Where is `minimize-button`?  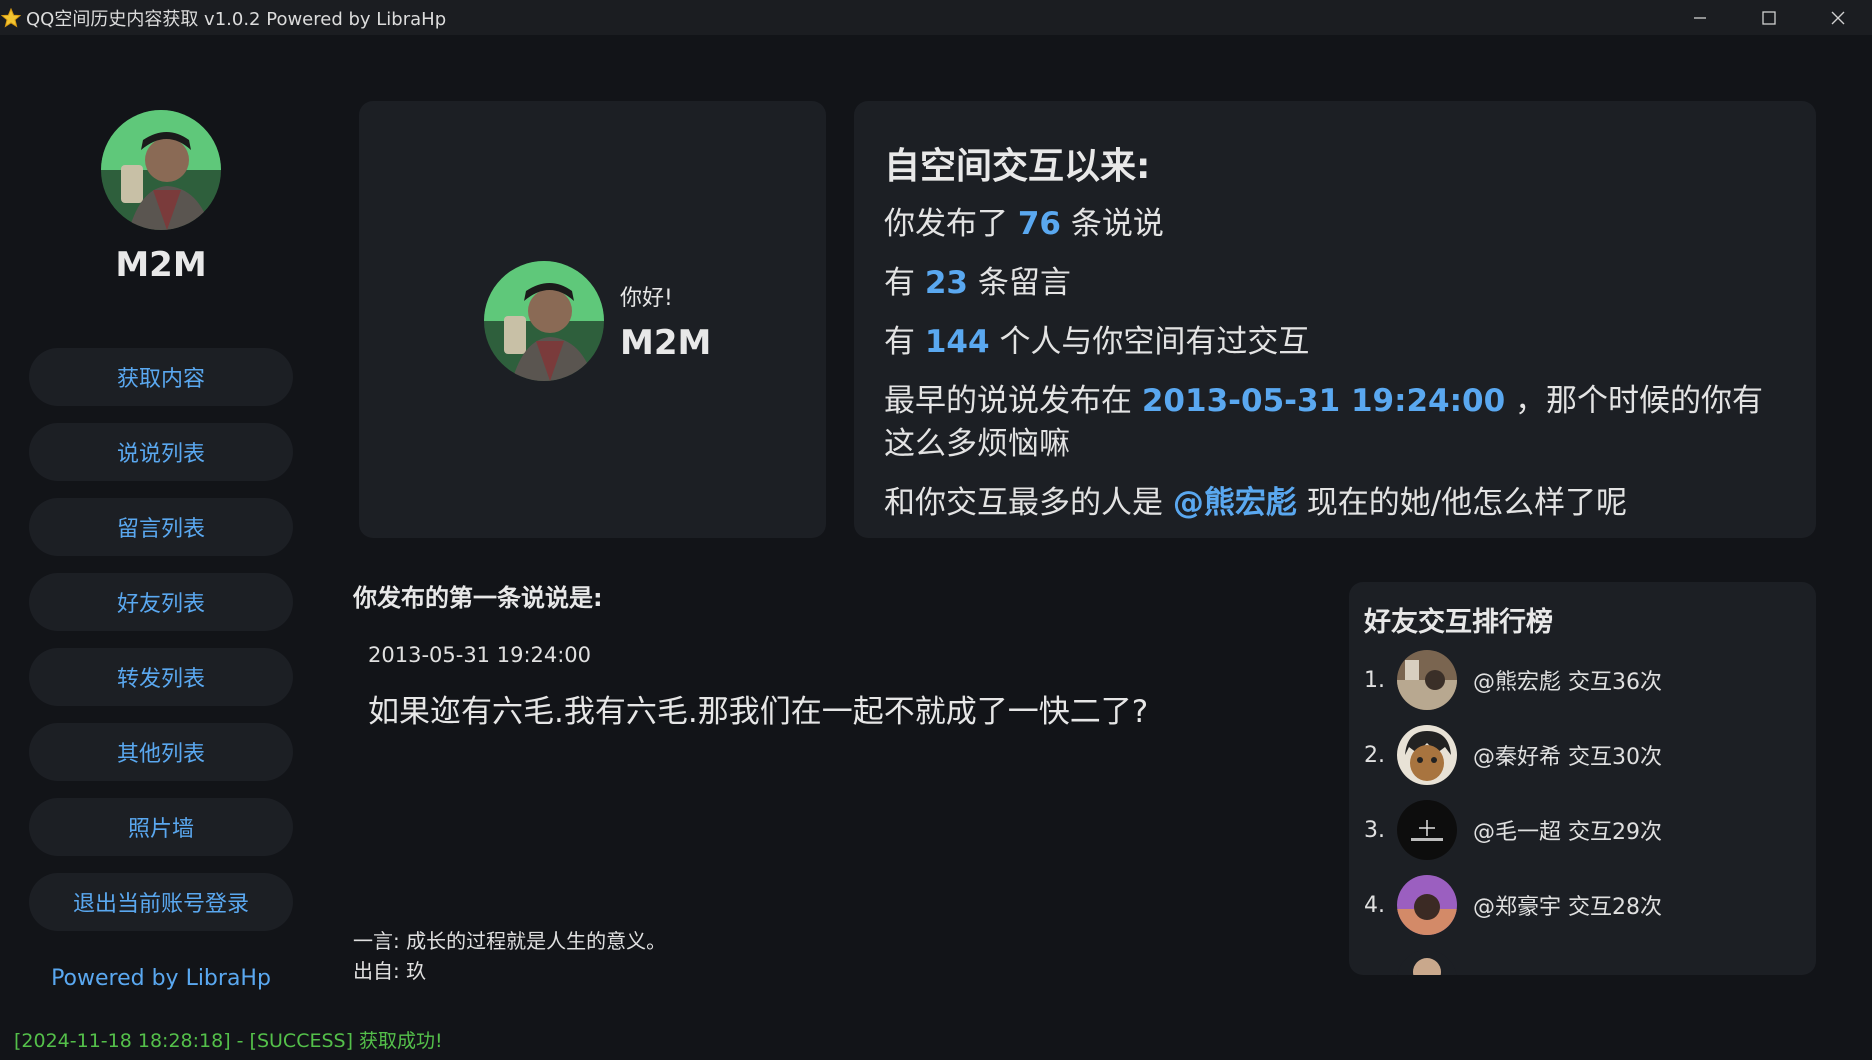
minimize-button is located at coordinates (1699, 17).